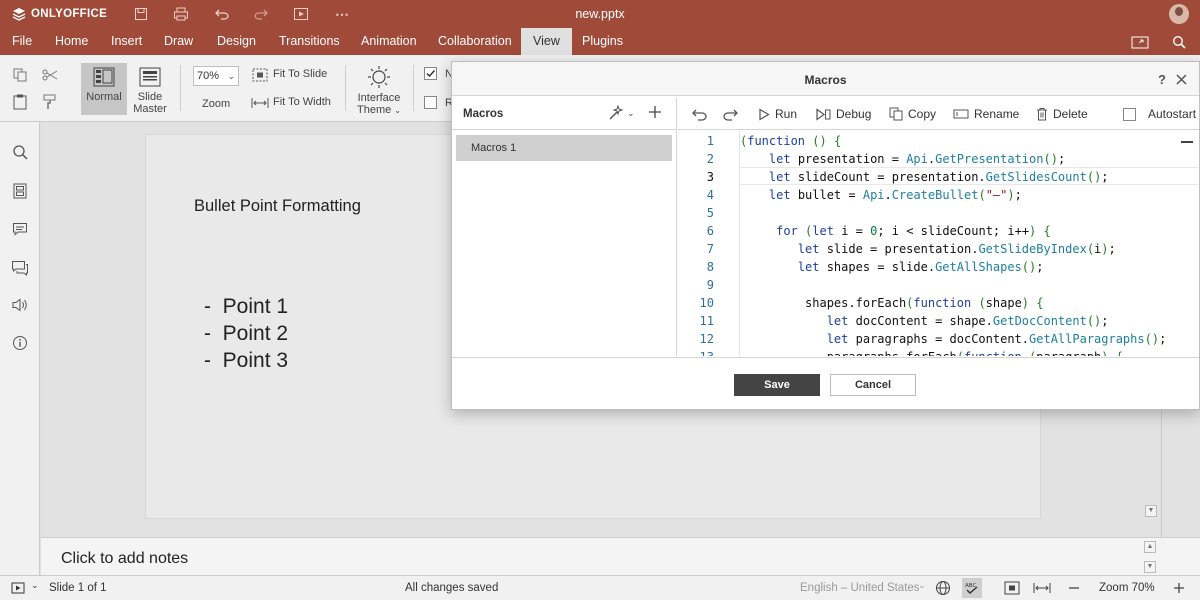  Describe the element at coordinates (236, 41) in the screenshot. I see `tab-design: Design` at that location.